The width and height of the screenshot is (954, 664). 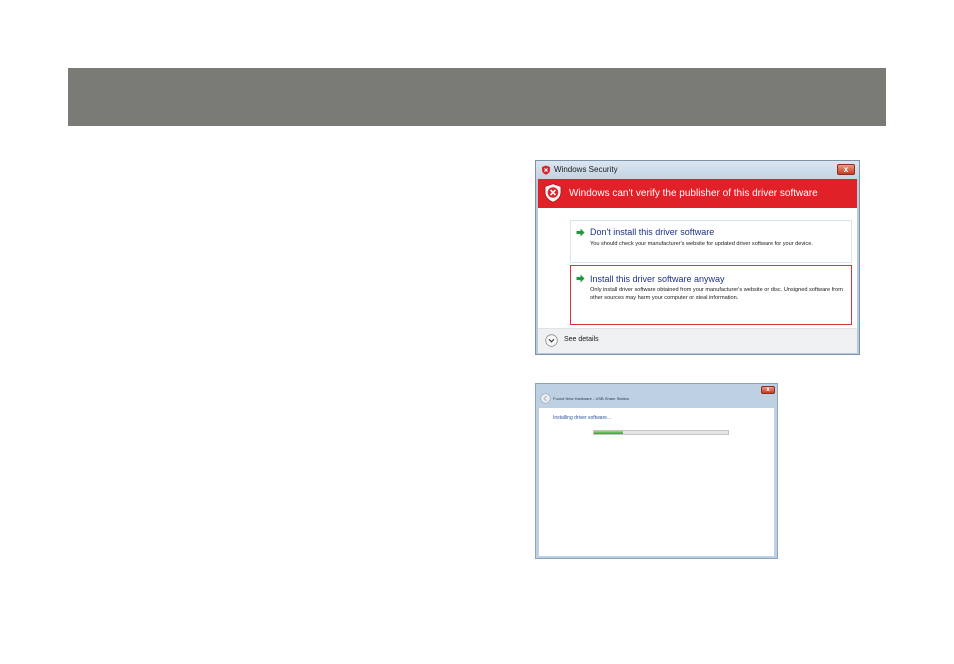 I want to click on header-bar, so click(x=477, y=97).